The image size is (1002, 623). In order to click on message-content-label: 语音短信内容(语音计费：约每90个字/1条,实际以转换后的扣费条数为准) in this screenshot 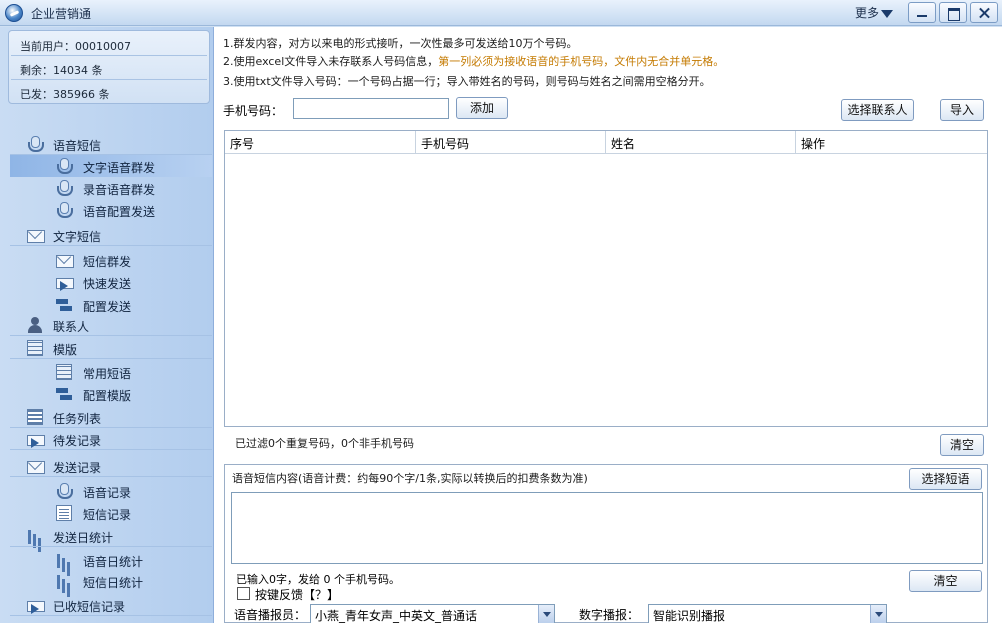, I will do `click(410, 478)`.